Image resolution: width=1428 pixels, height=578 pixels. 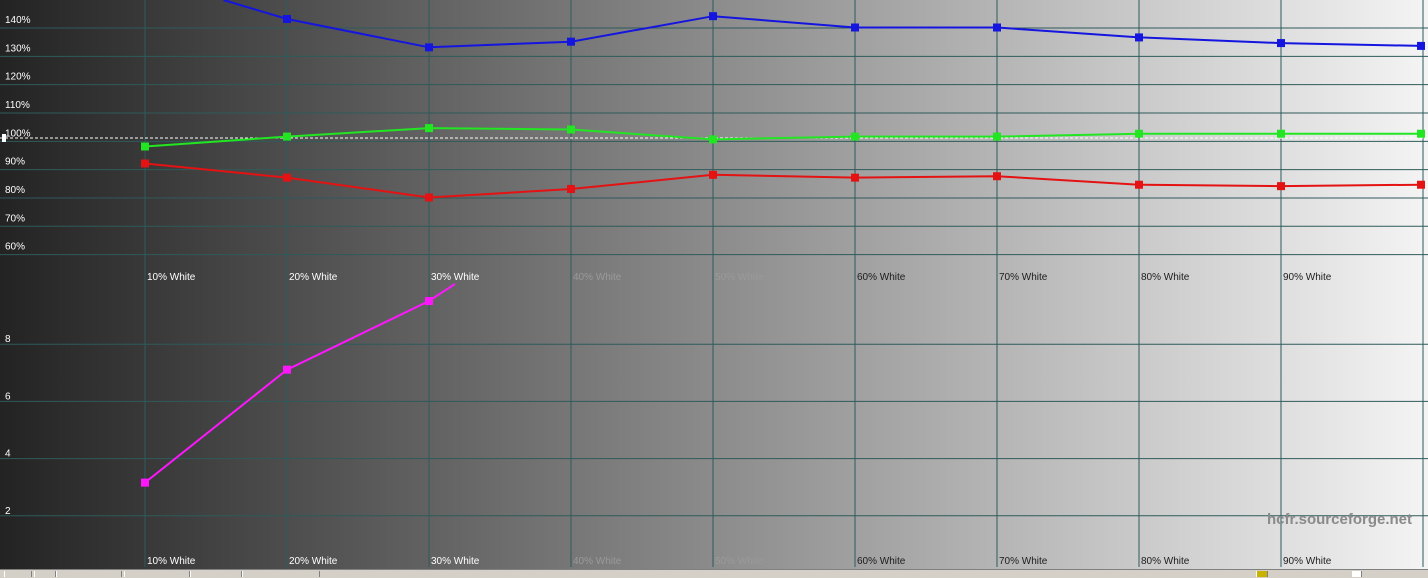 I want to click on y-tick-label: 70%, so click(x=15, y=218).